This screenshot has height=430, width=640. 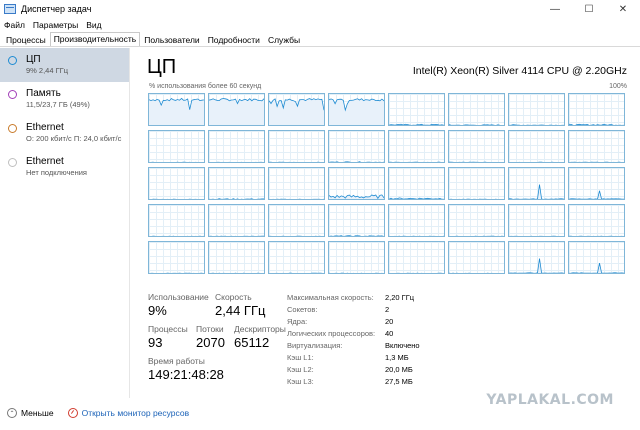 I want to click on sidebar-item-subtitle: Нет подключения, so click(x=56, y=172).